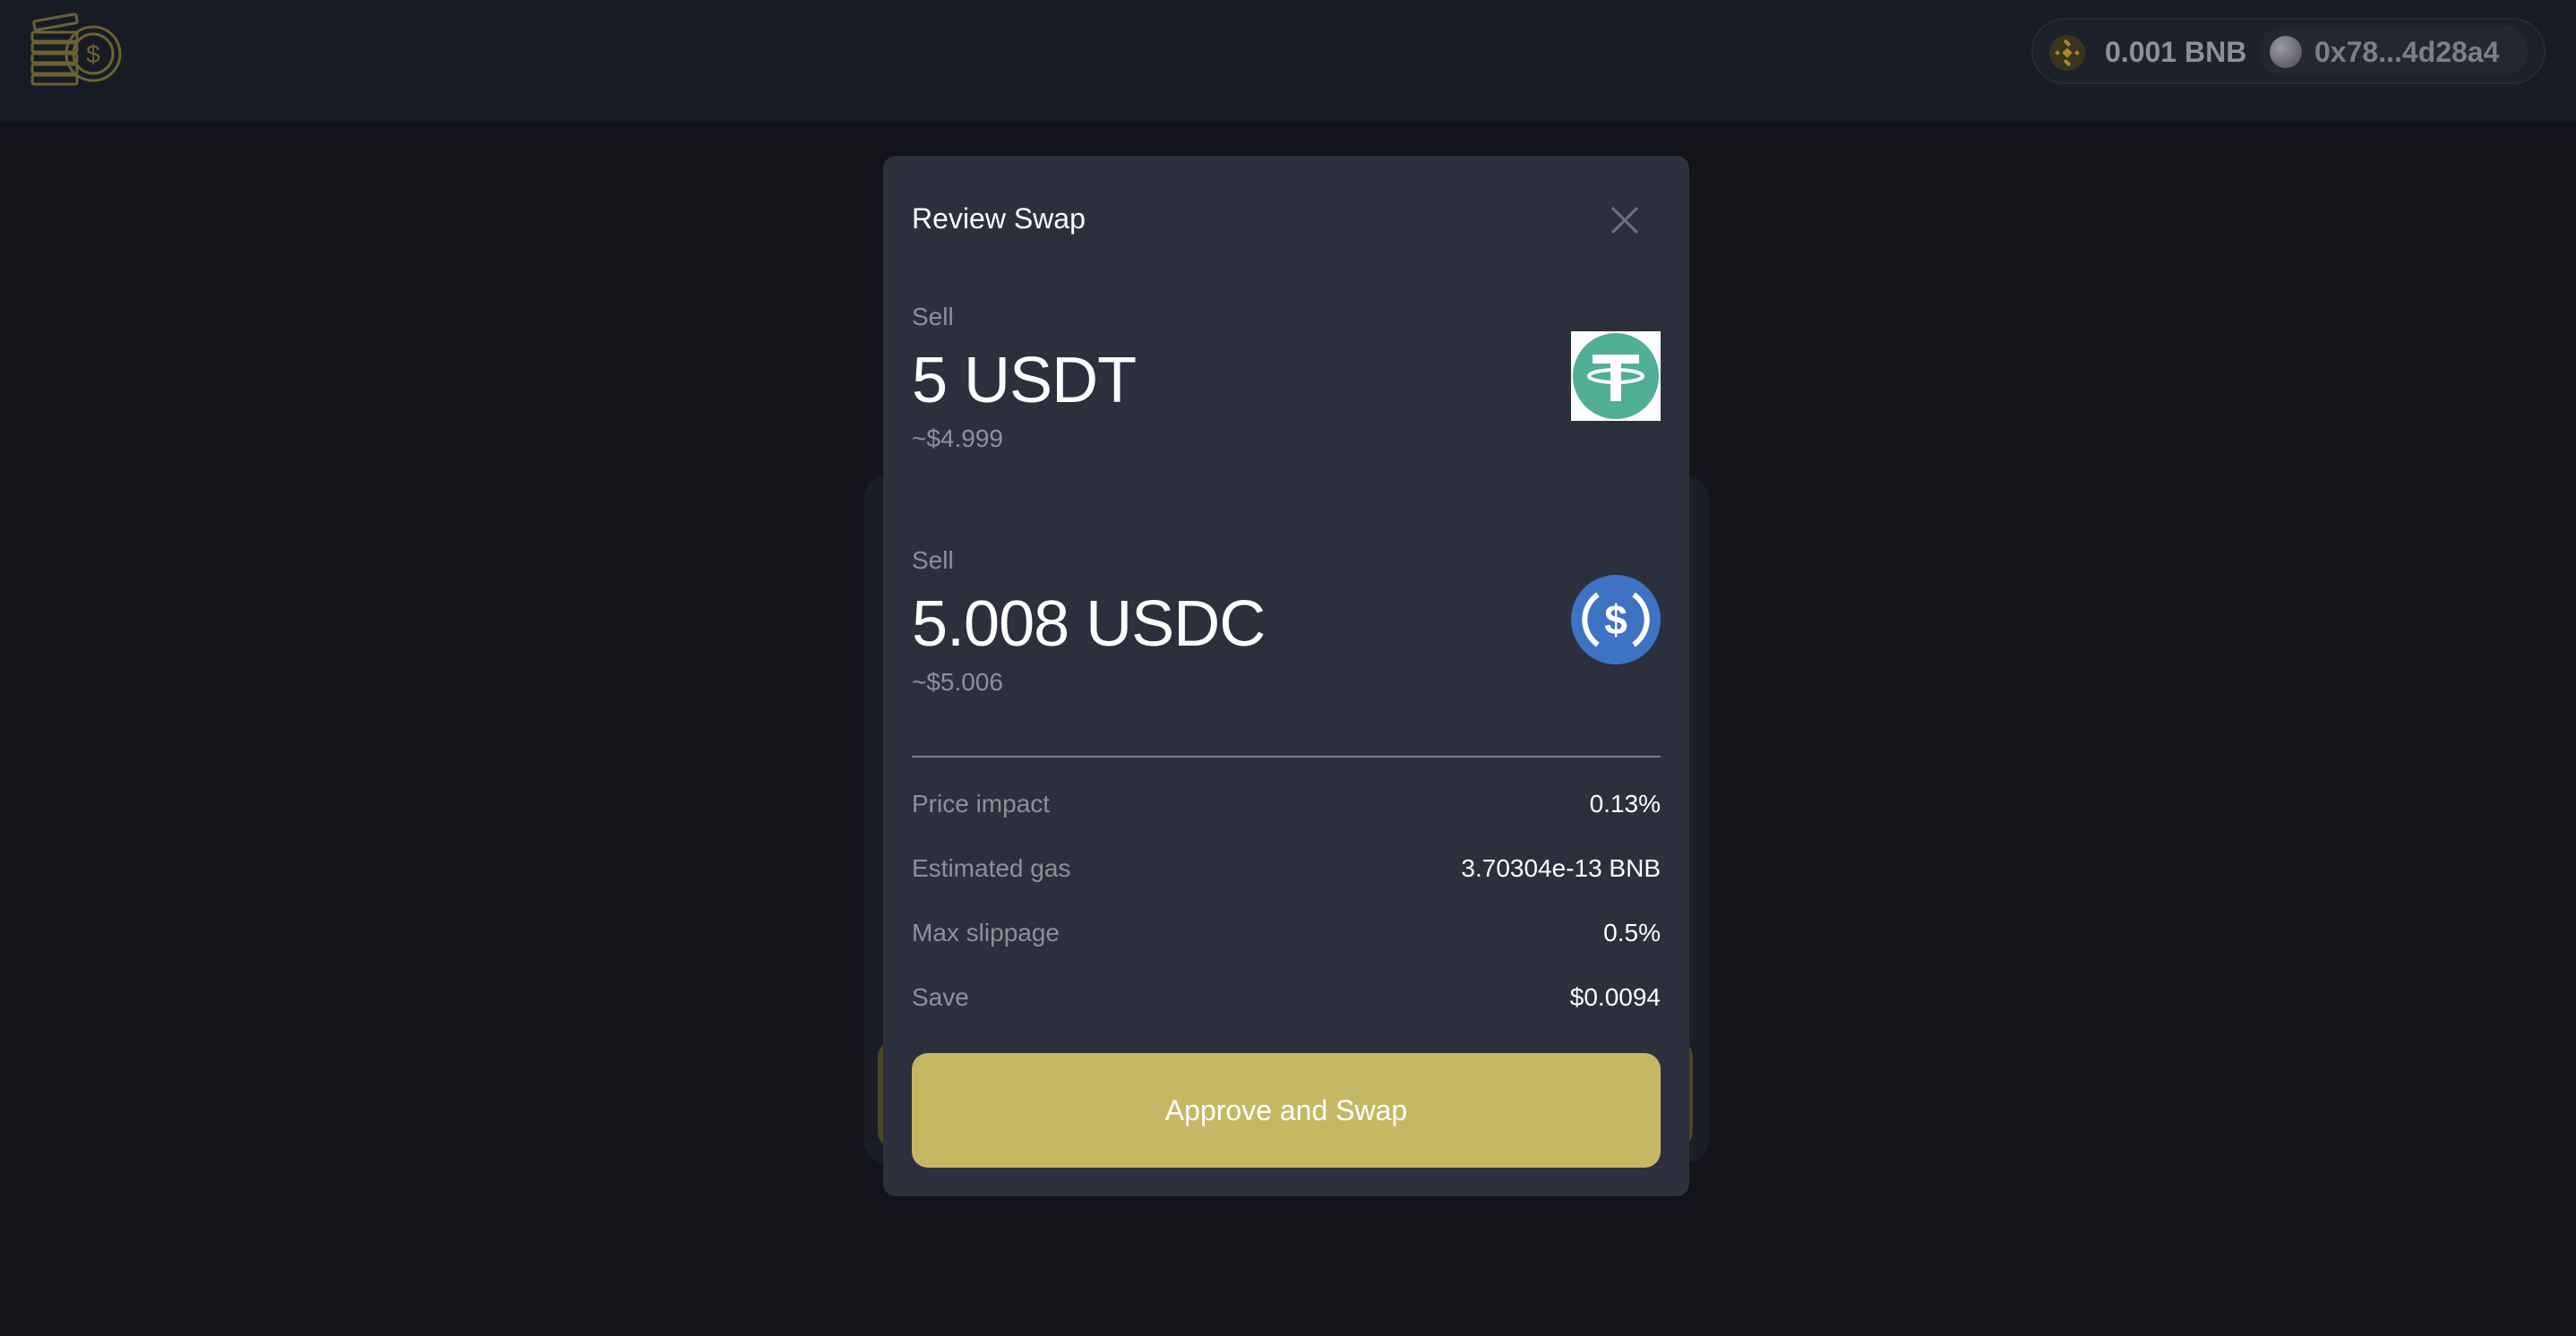  I want to click on buy-label: Sell, so click(933, 560).